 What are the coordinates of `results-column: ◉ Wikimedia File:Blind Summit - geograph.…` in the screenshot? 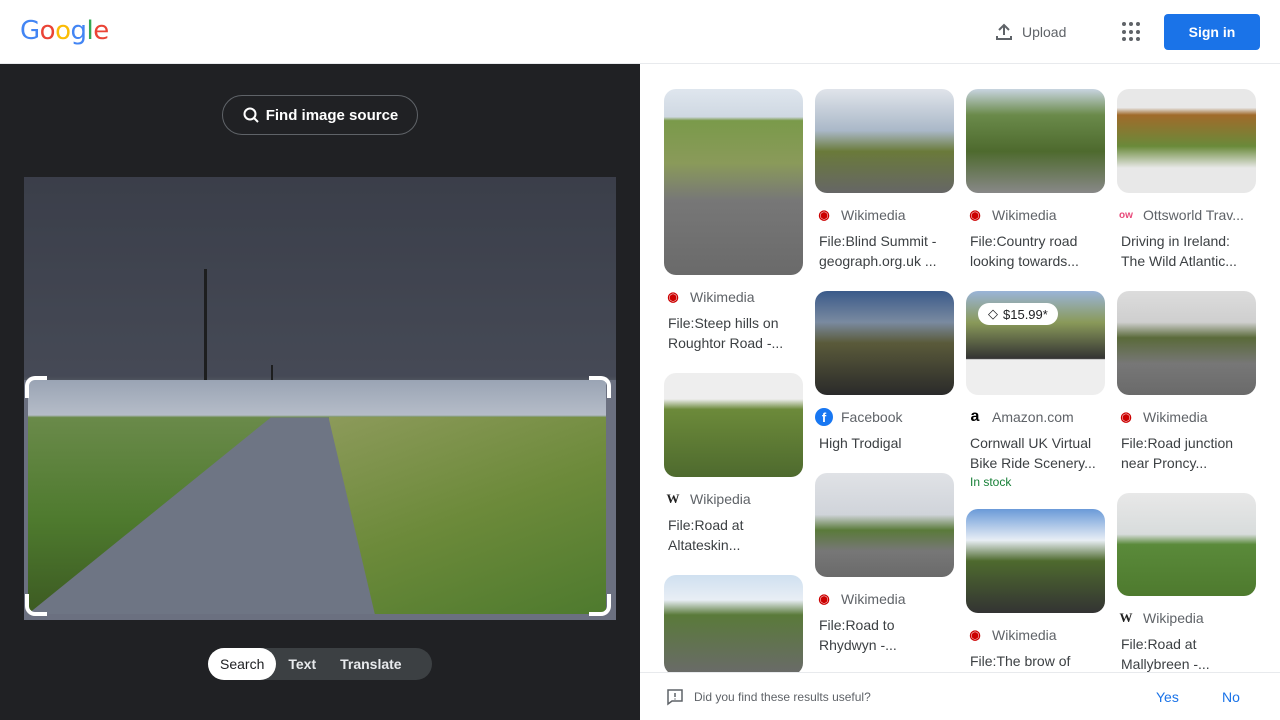 It's located at (884, 382).